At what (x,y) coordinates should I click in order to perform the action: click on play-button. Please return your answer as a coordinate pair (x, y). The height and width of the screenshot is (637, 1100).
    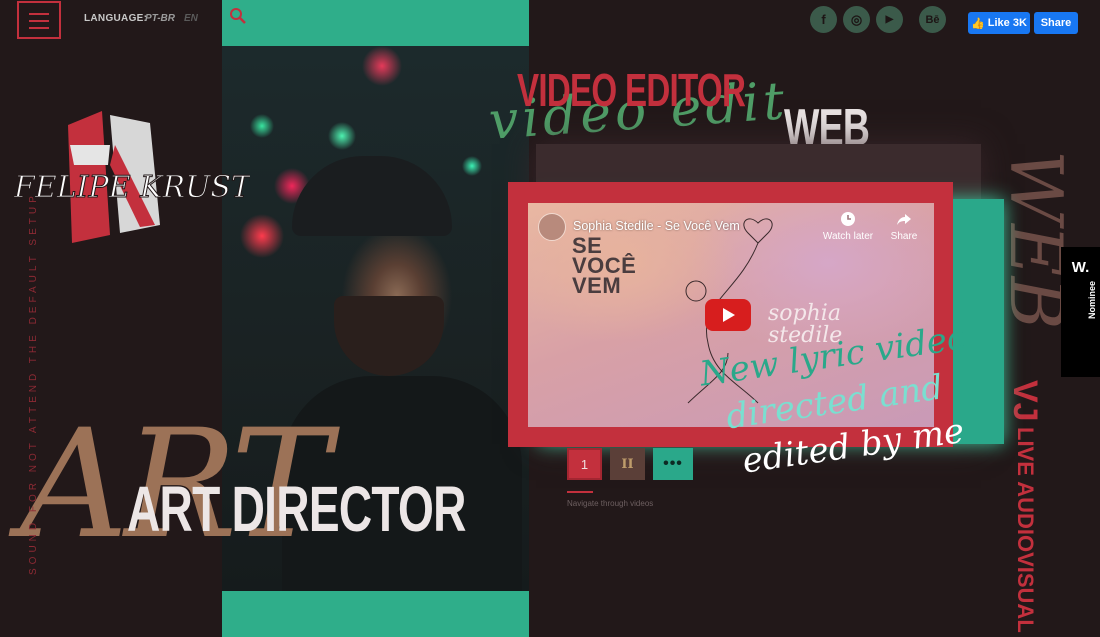
    Looking at the image, I should click on (728, 315).